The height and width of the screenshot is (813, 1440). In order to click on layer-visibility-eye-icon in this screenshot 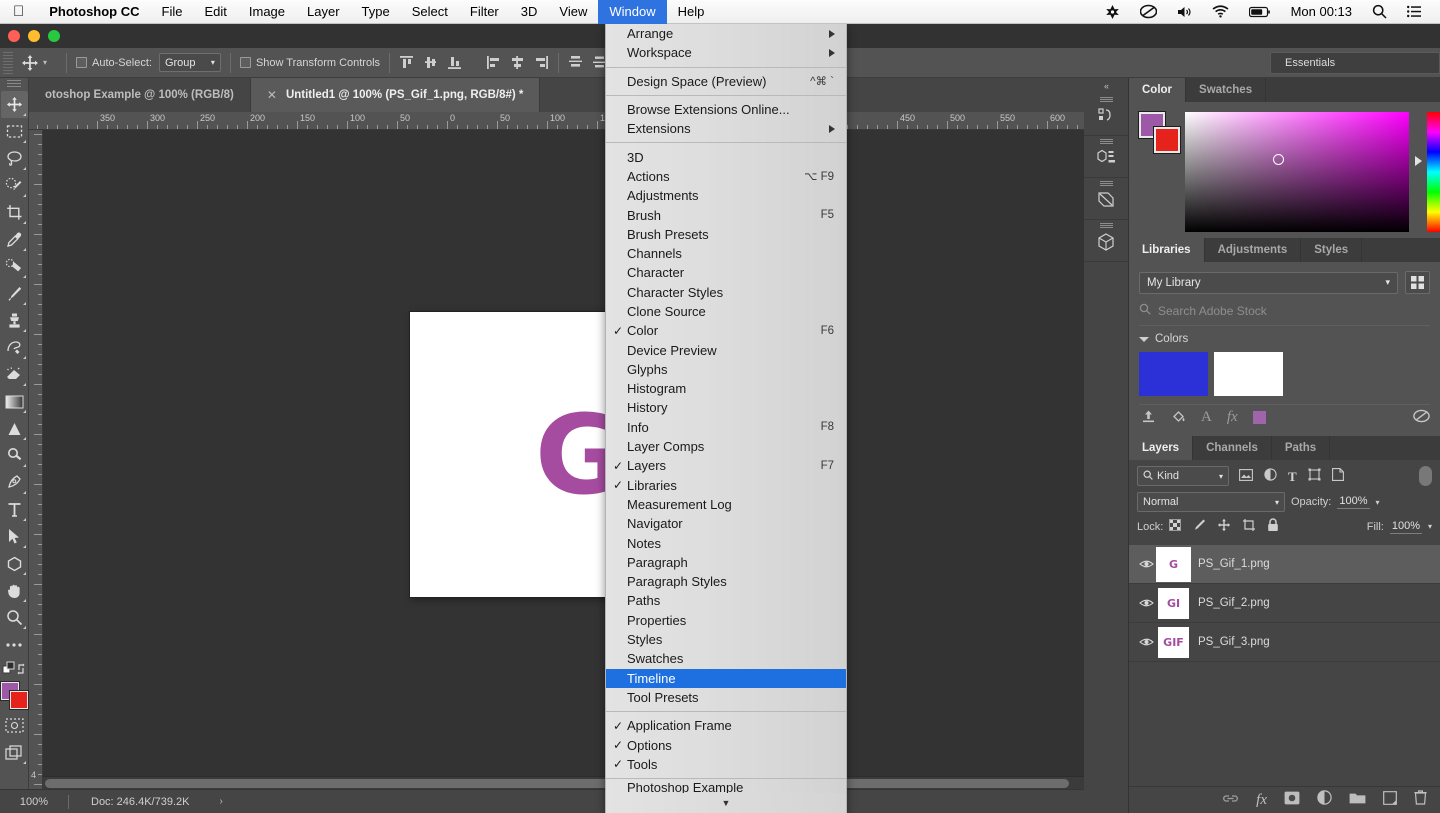, I will do `click(1146, 642)`.